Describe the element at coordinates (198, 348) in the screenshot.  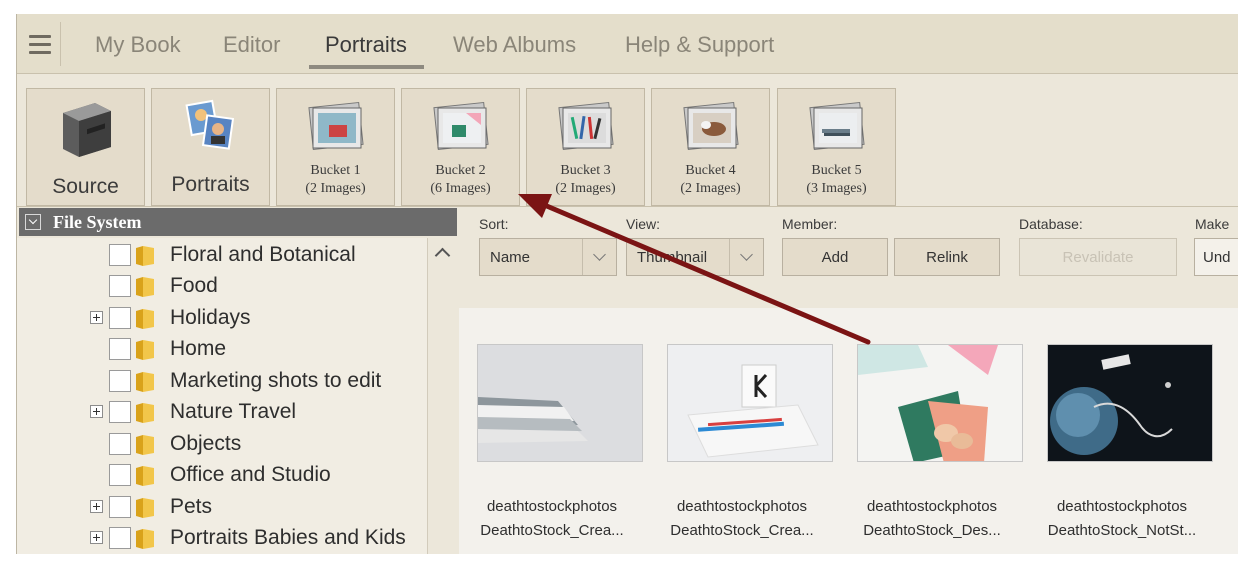
I see `folder-label: Home` at that location.